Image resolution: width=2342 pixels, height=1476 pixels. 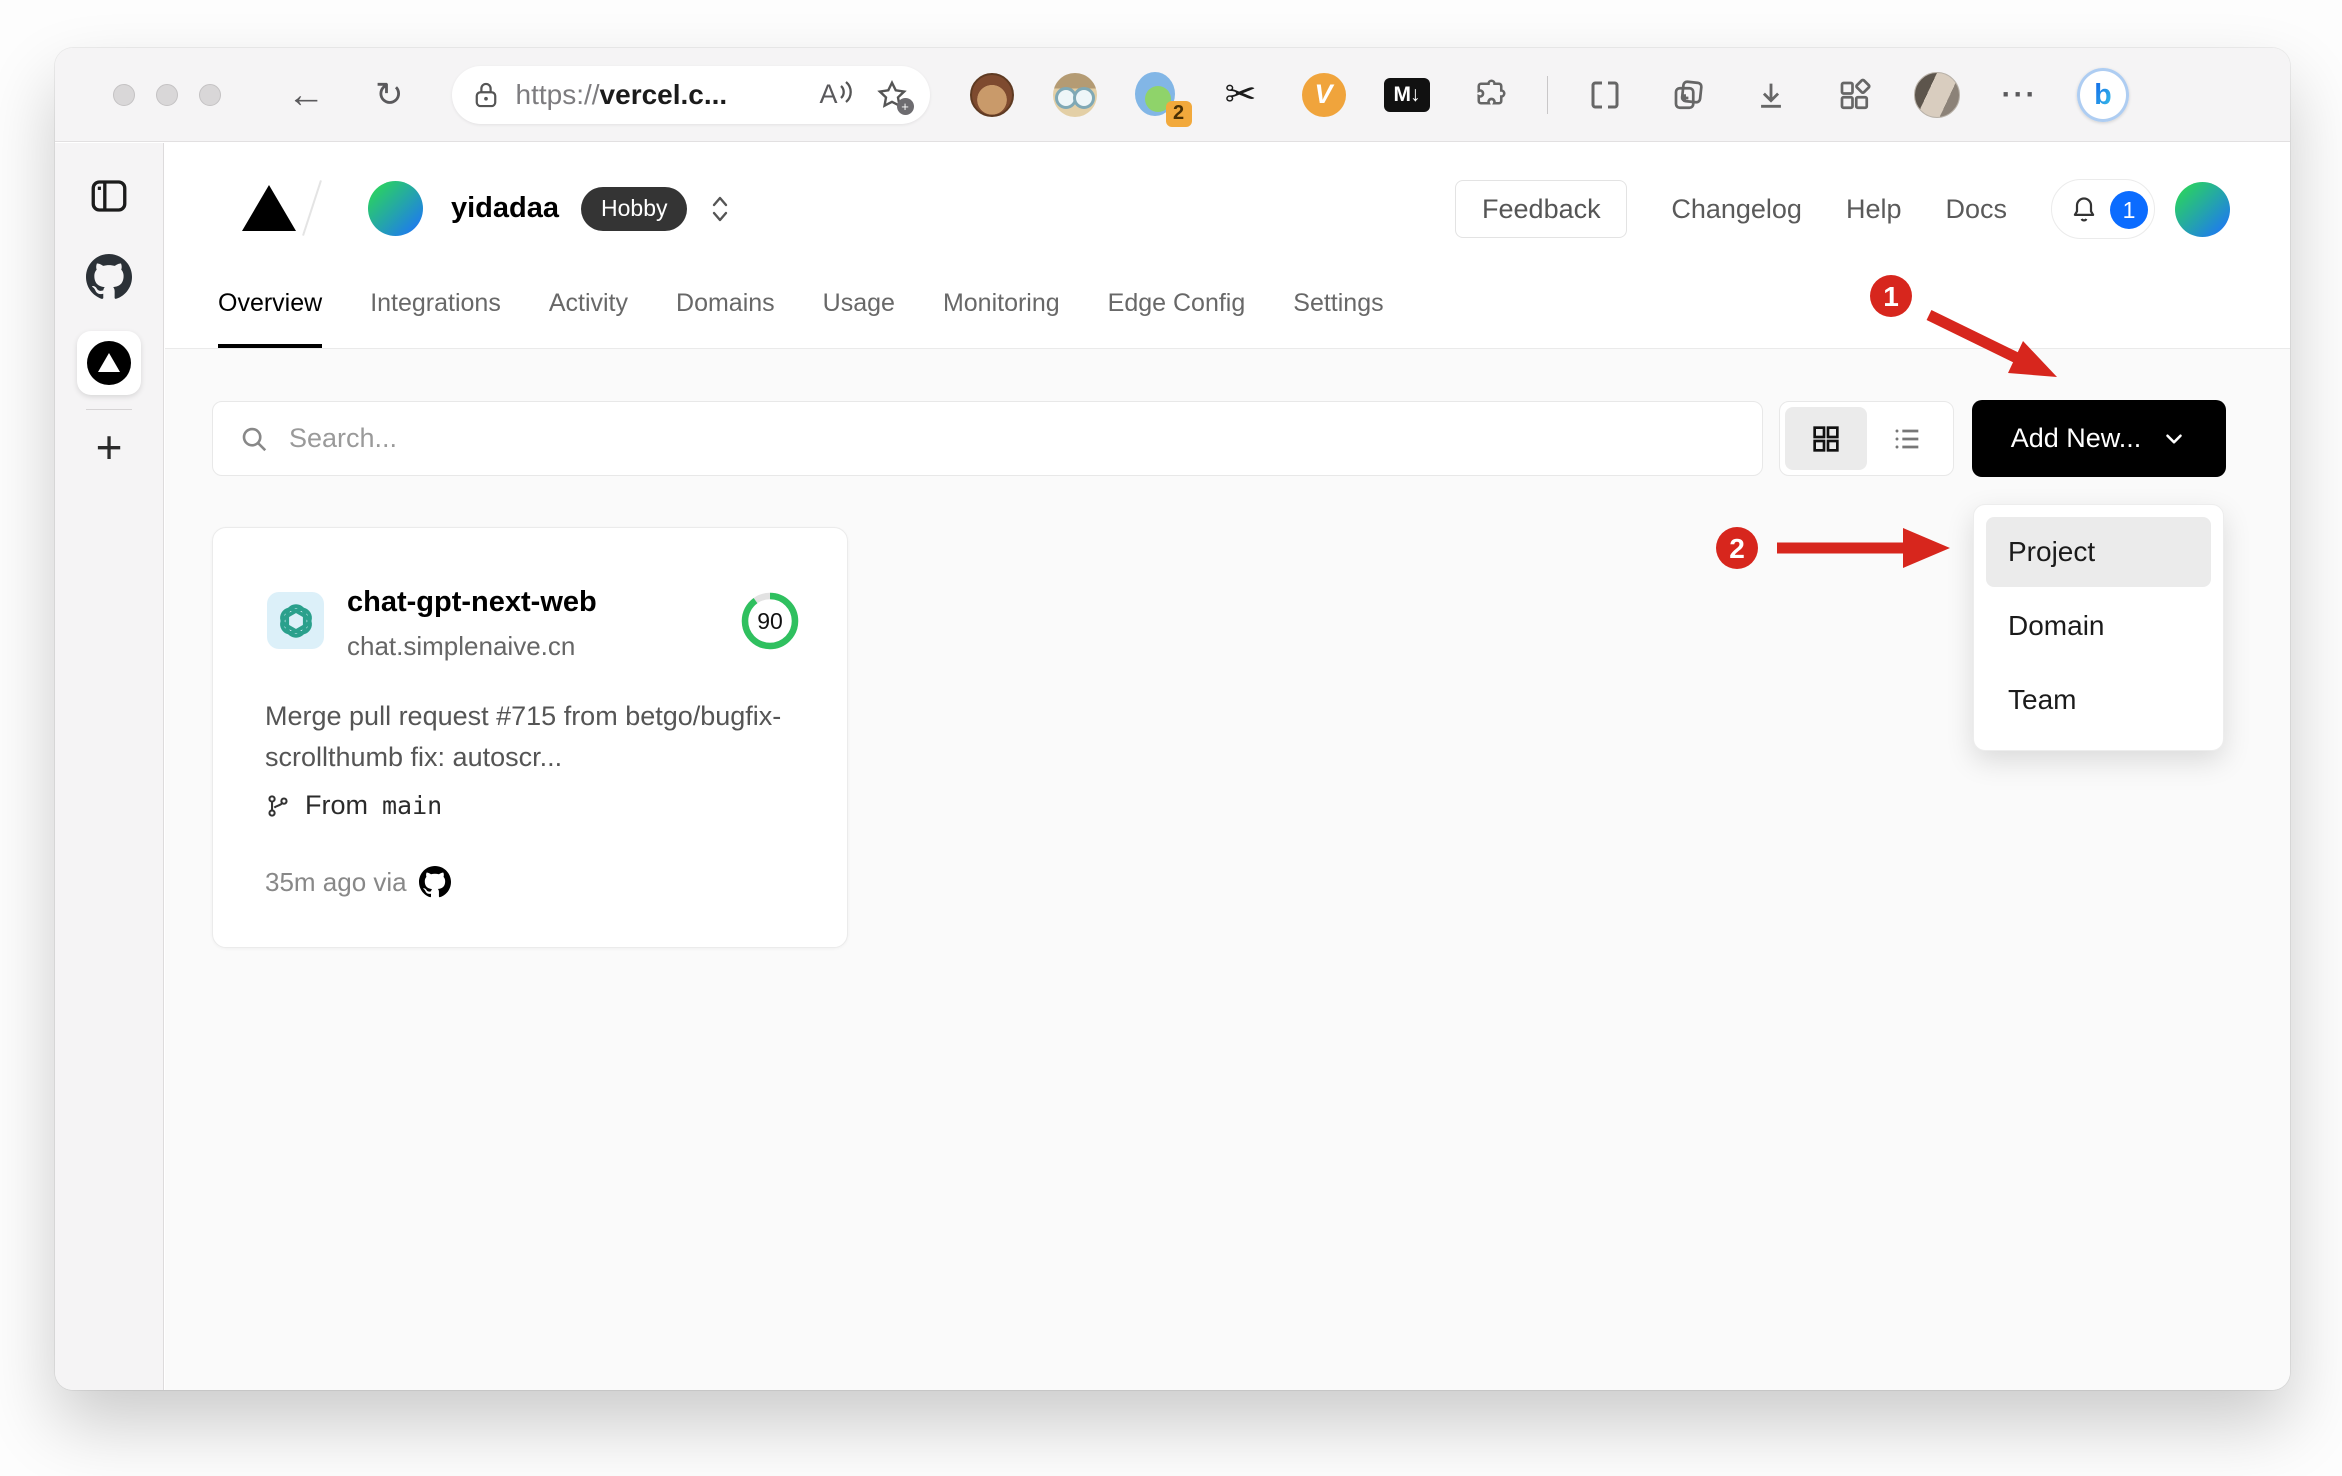 I want to click on dropdown-item-team: Team, so click(x=2098, y=700).